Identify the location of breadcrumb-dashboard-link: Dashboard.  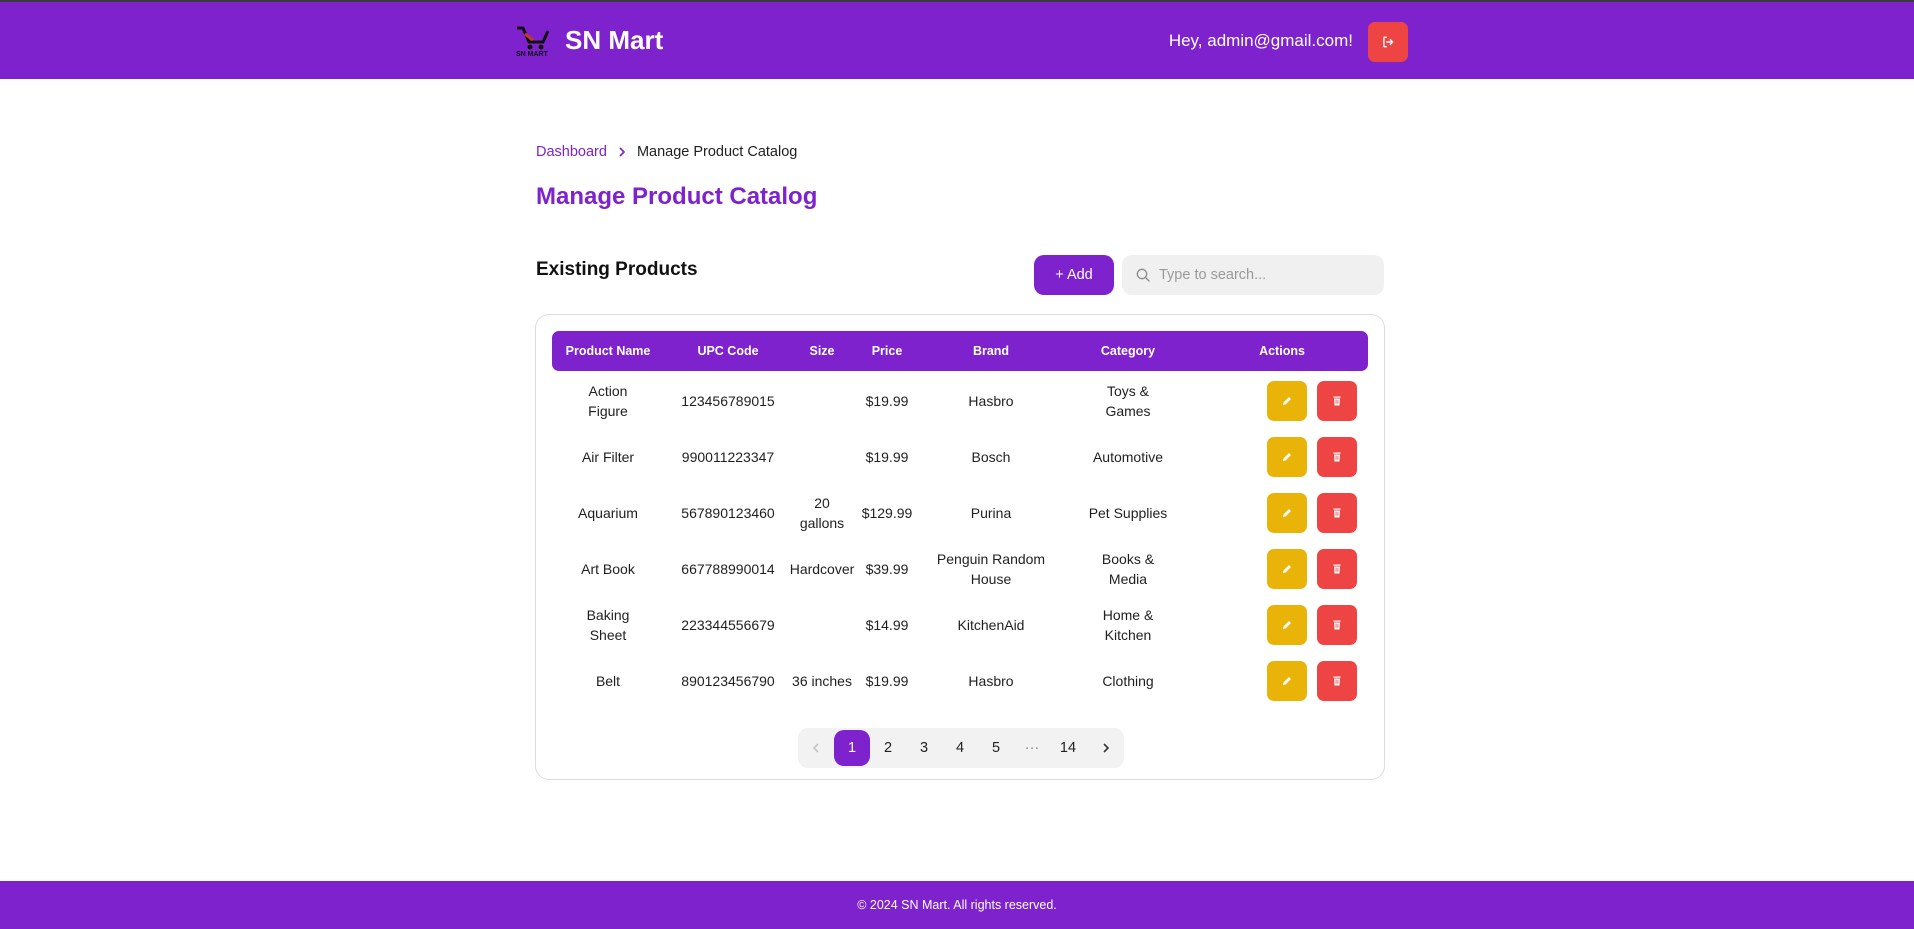
(571, 152).